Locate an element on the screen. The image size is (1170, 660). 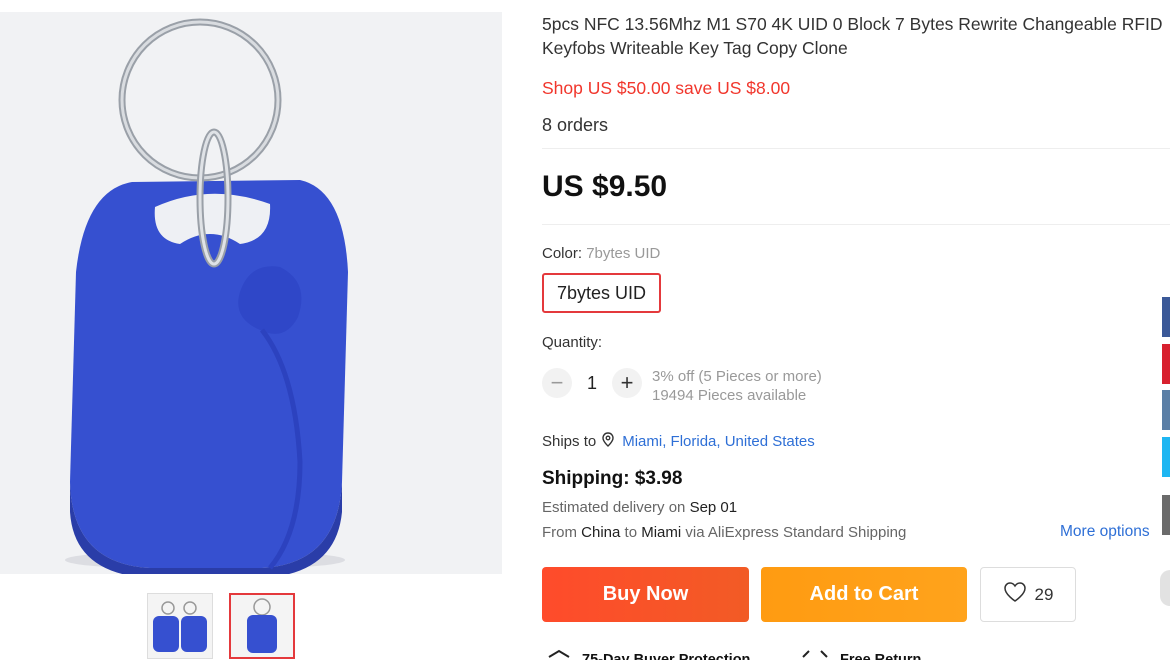
quantity-stepper: − 1 + is located at coordinates (592, 383).